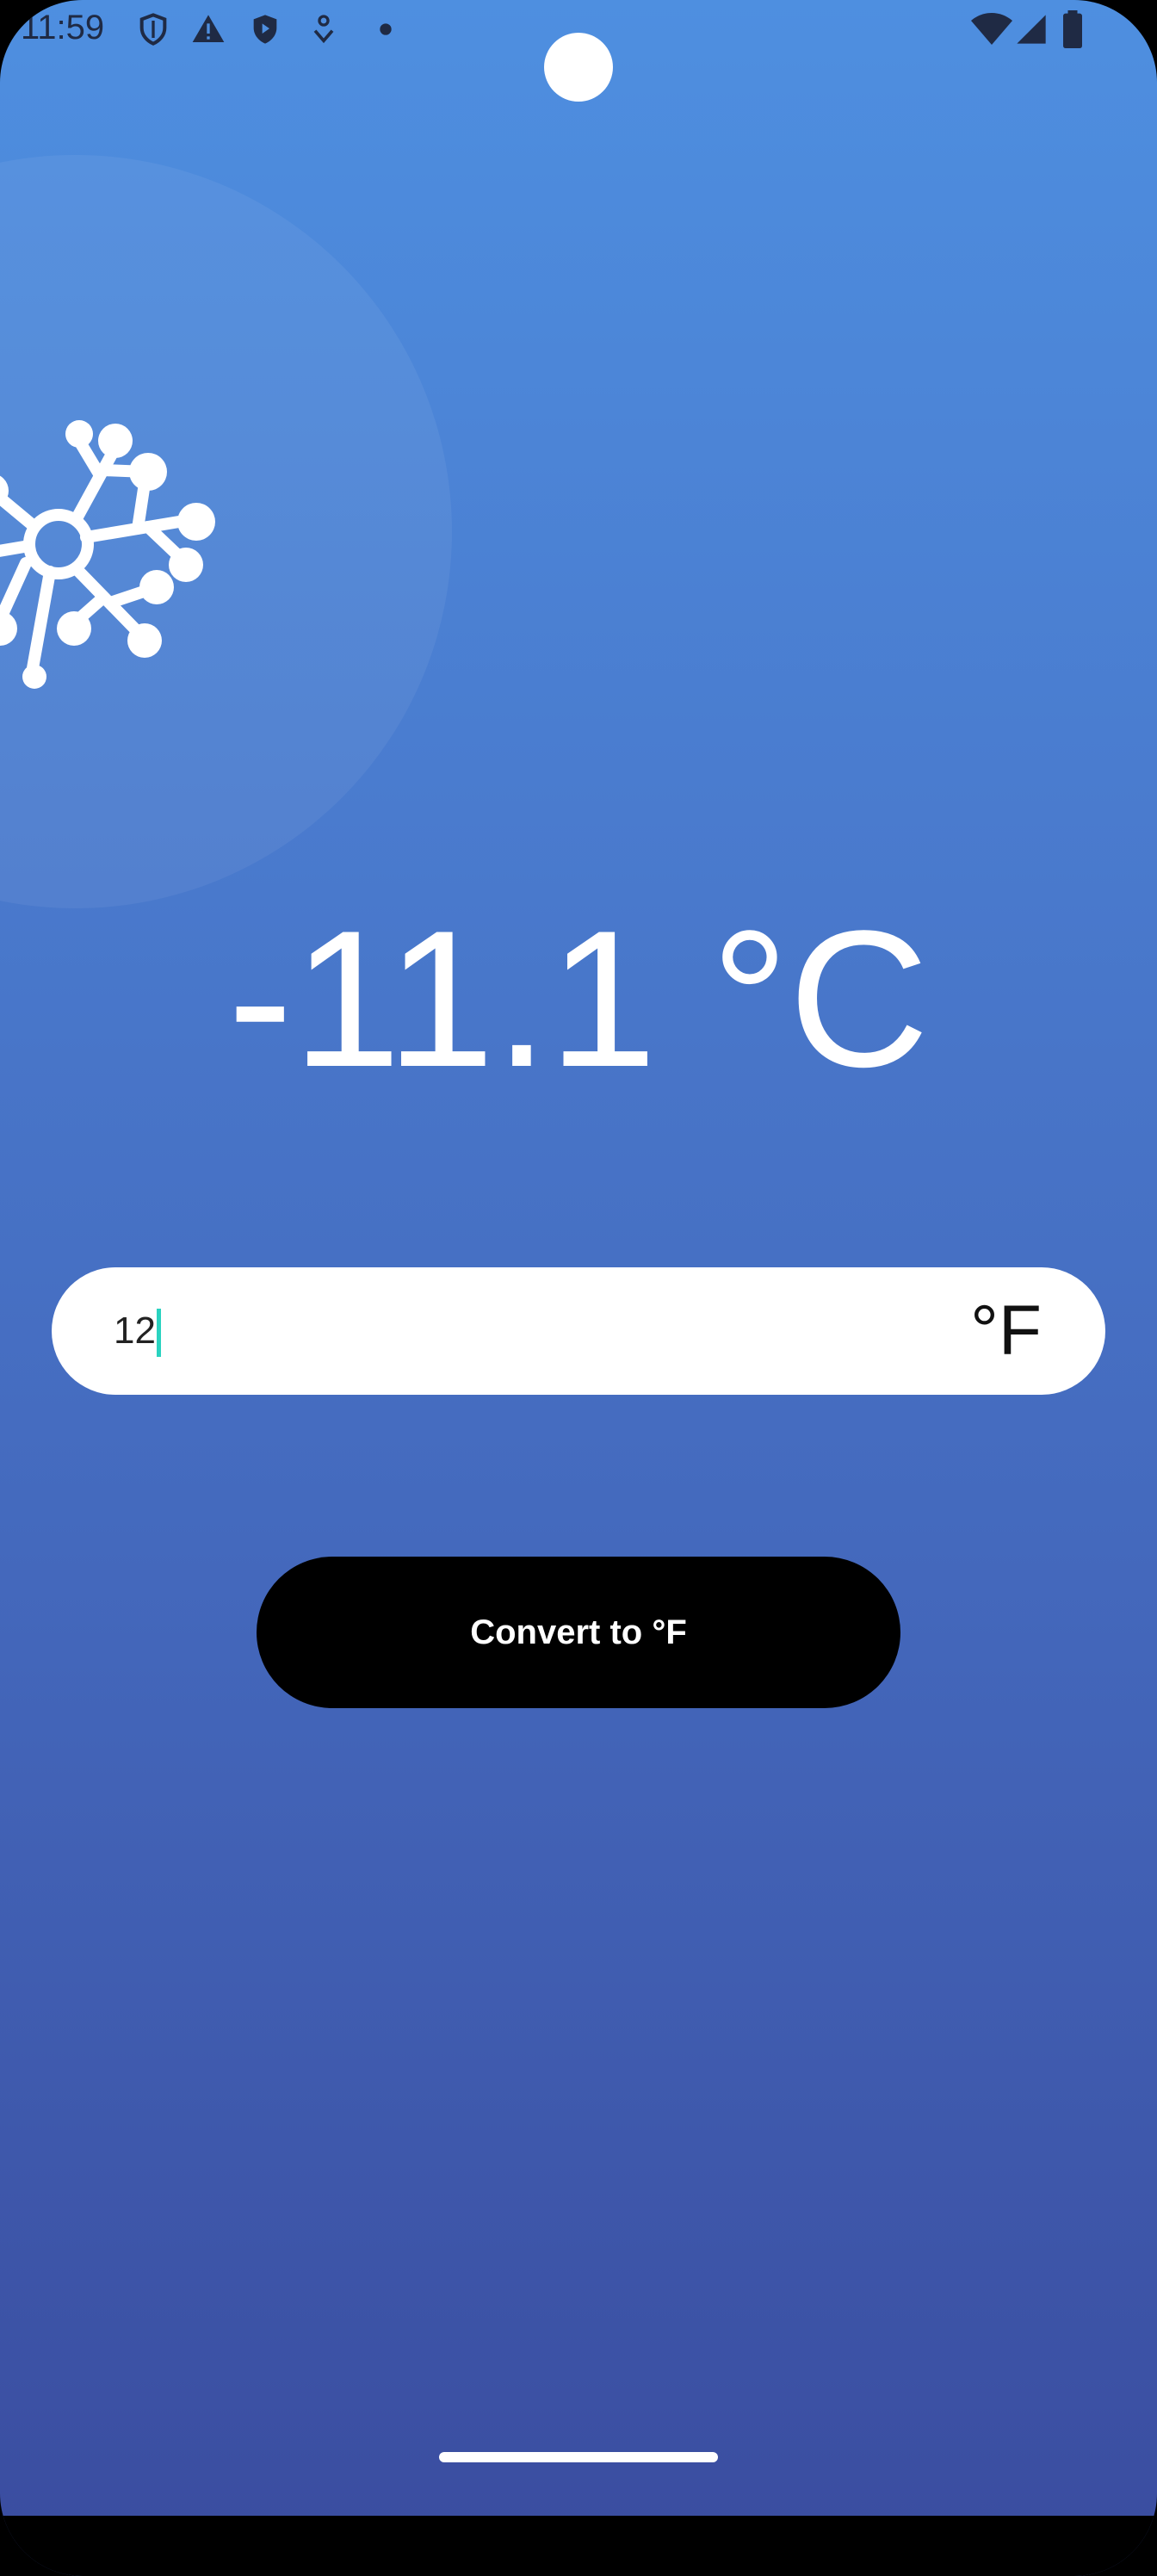  What do you see at coordinates (386, 29) in the screenshot?
I see `dot-icon` at bounding box center [386, 29].